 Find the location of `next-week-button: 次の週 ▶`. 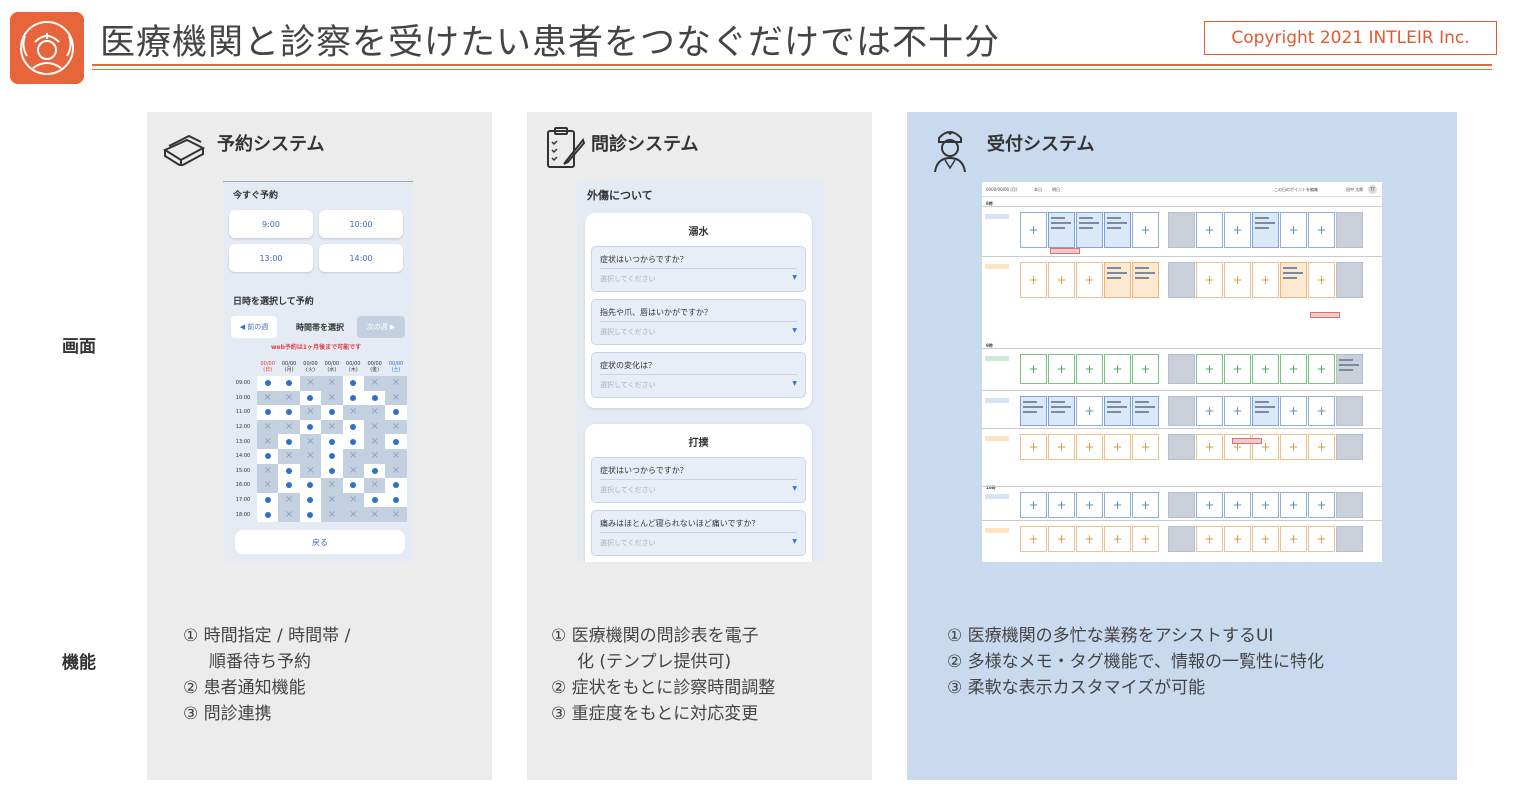

next-week-button: 次の週 ▶ is located at coordinates (381, 327).